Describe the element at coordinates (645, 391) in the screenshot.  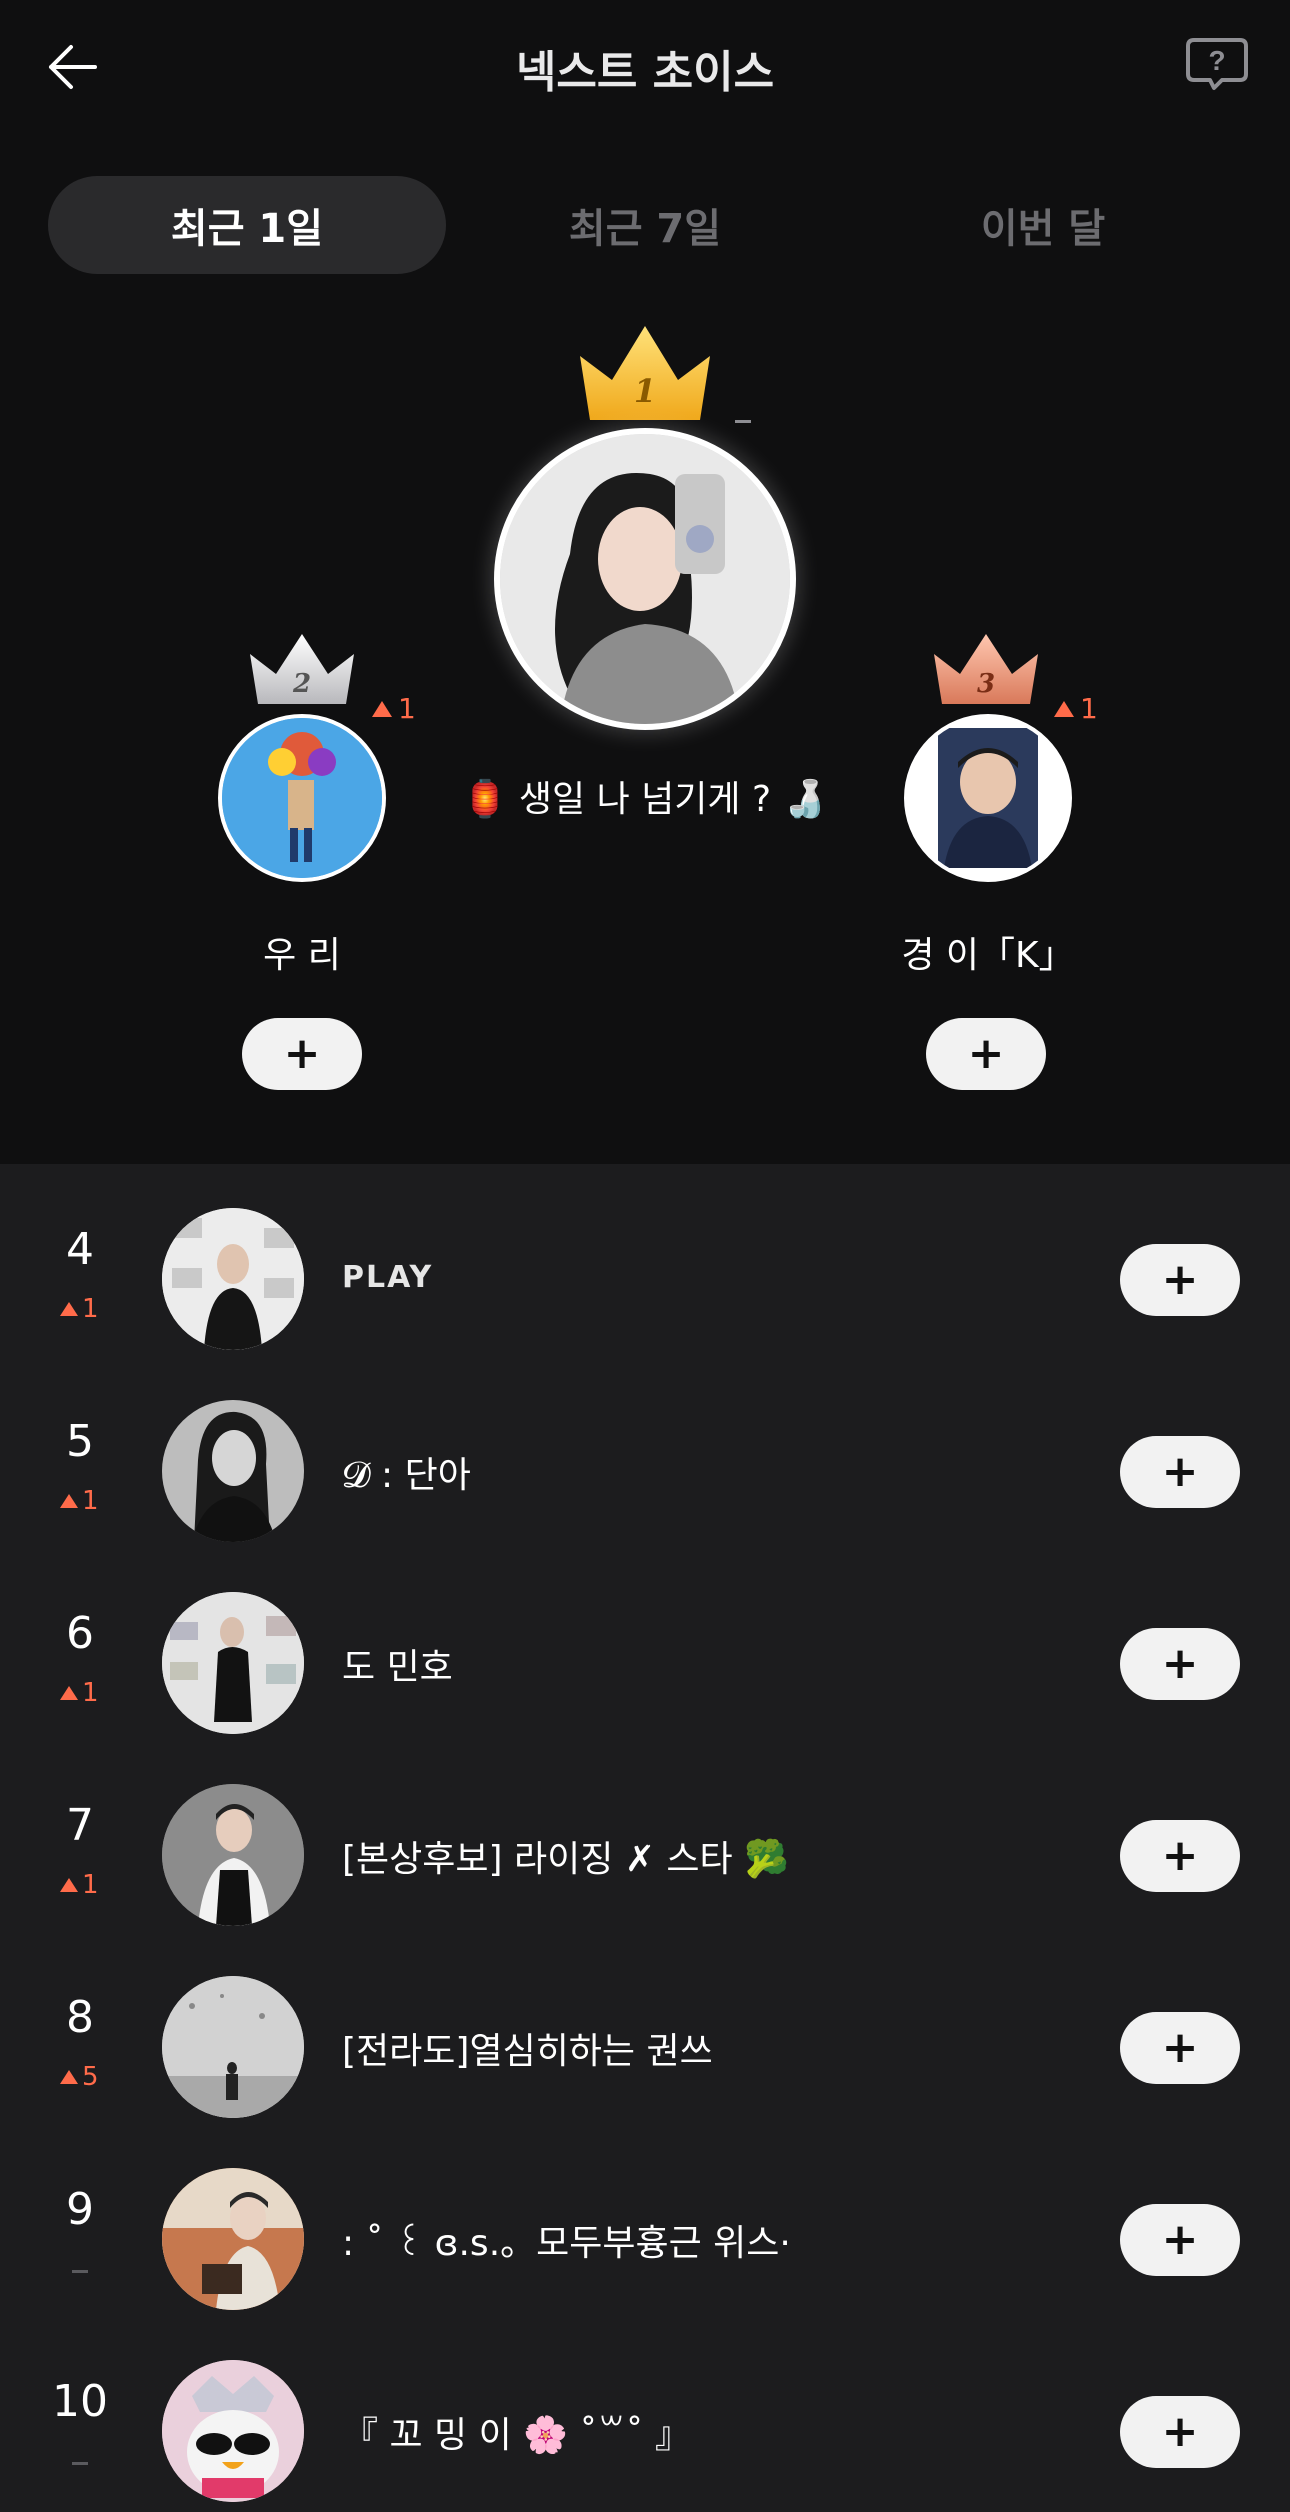
I see `first-rank-number: 1` at that location.